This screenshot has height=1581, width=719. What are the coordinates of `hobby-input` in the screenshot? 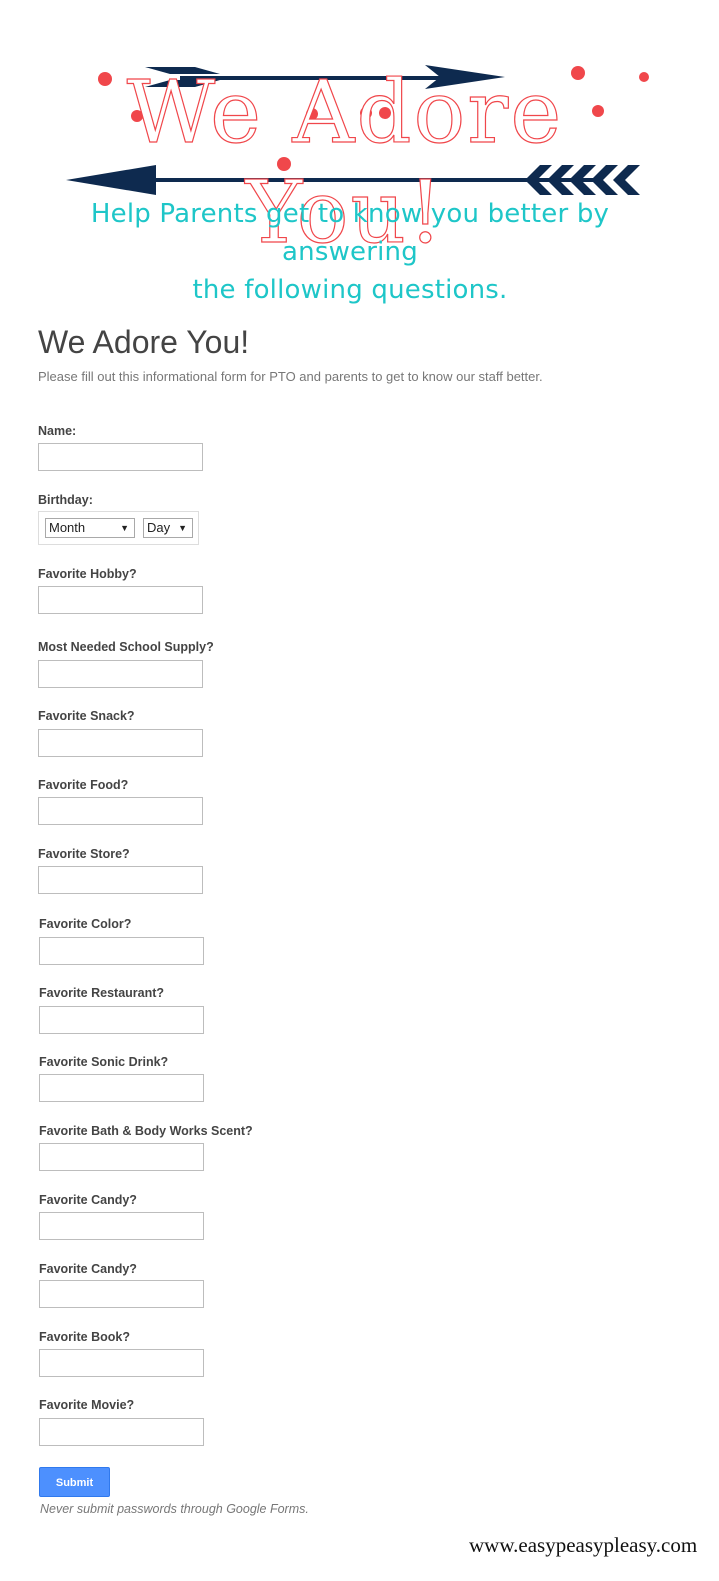 It's located at (120, 600).